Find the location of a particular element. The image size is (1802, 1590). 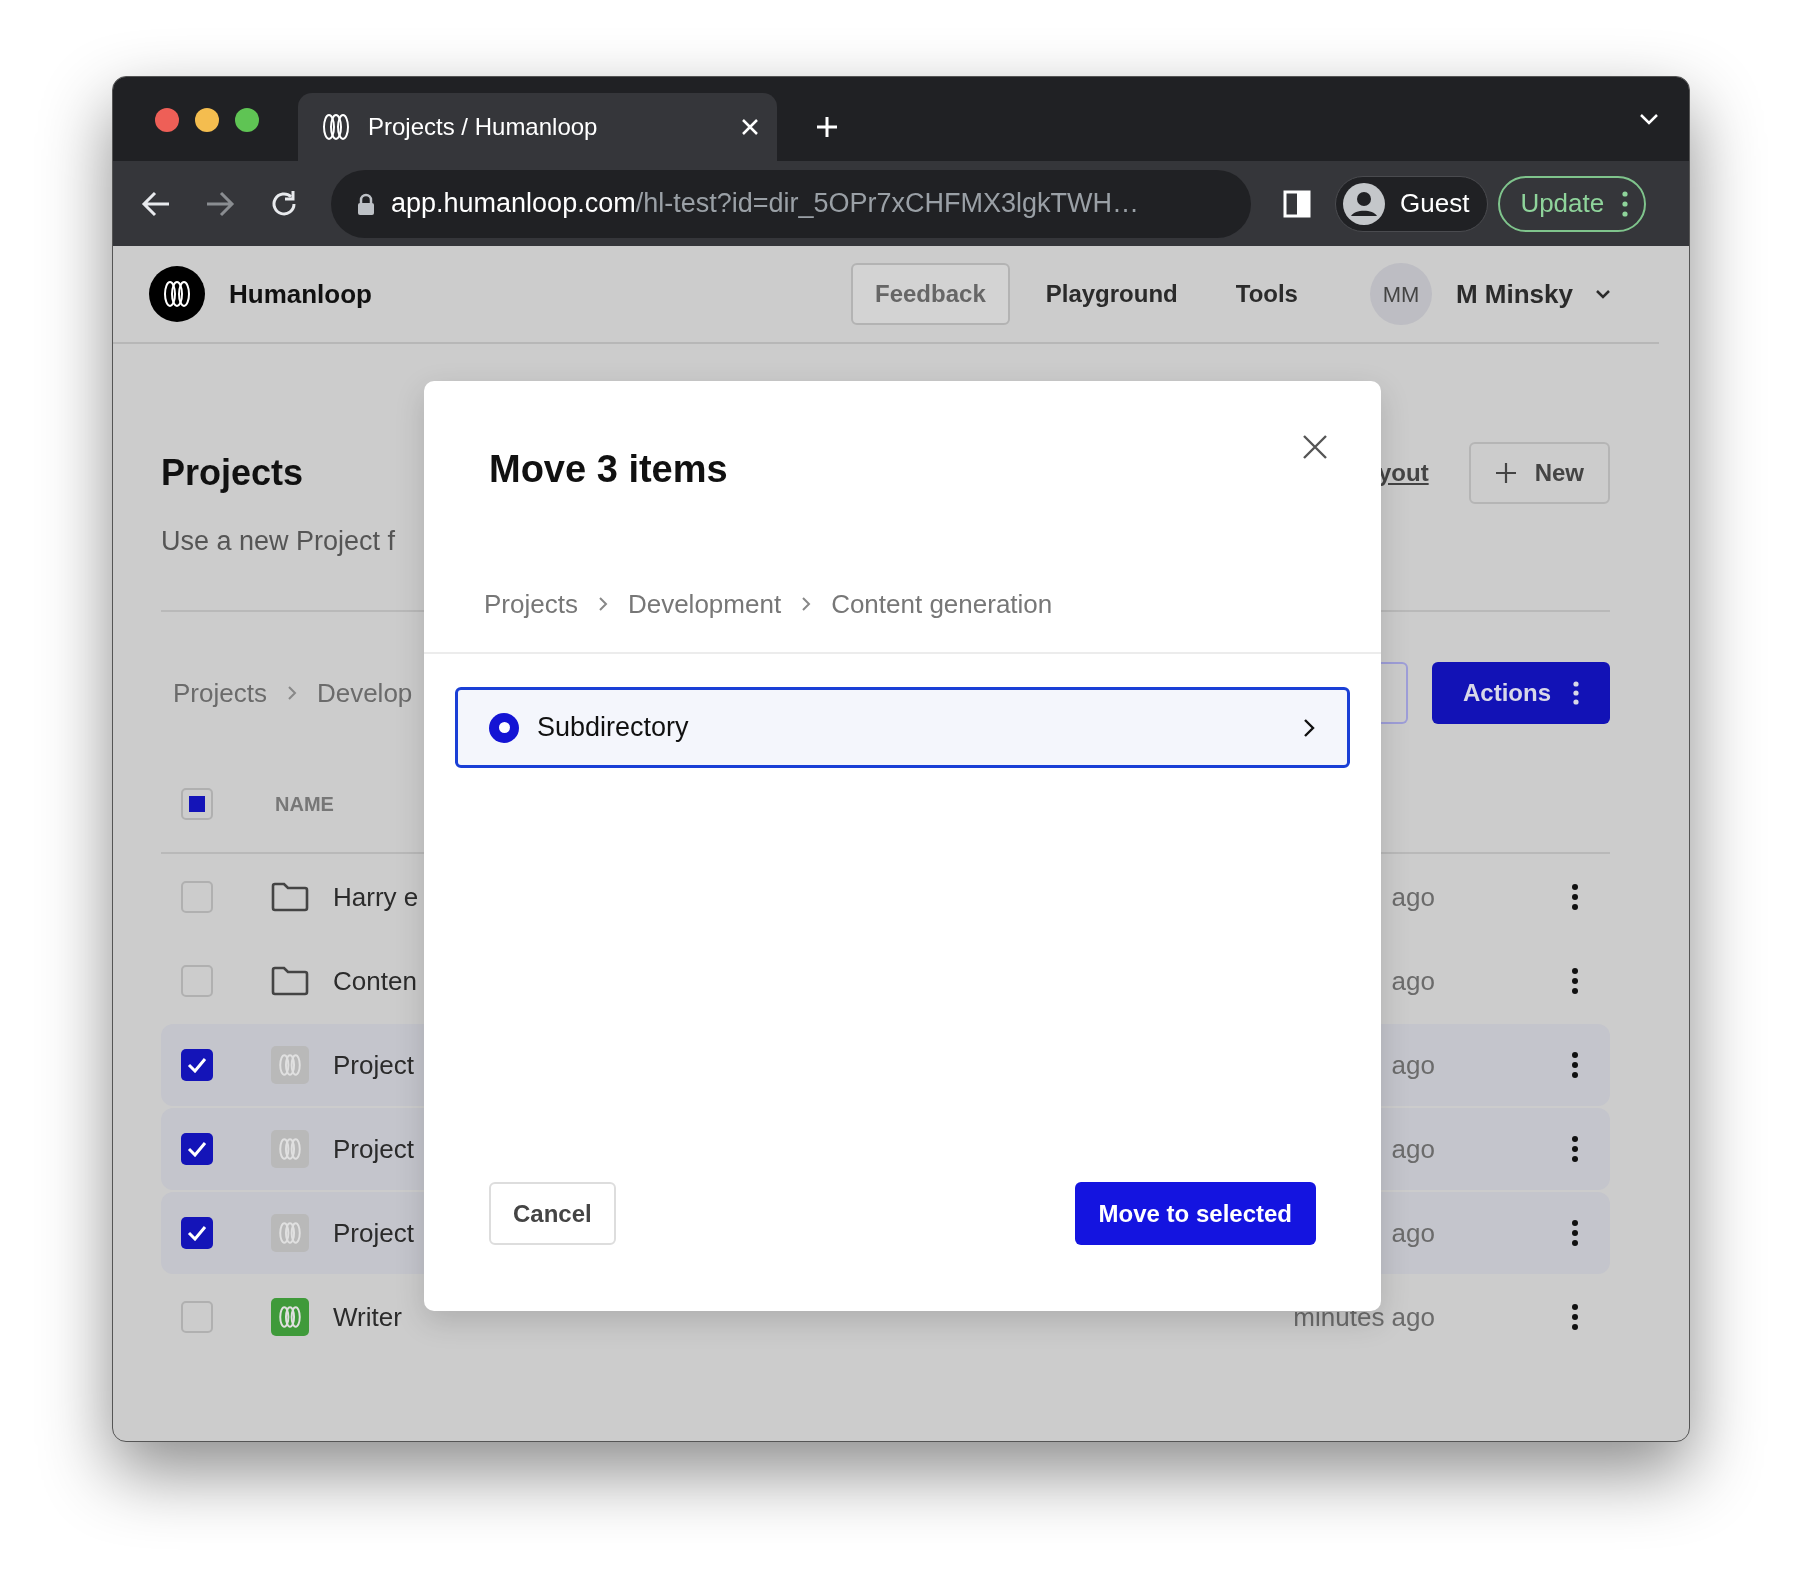

browser-tab: Projects / Humanloop is located at coordinates (537, 127).